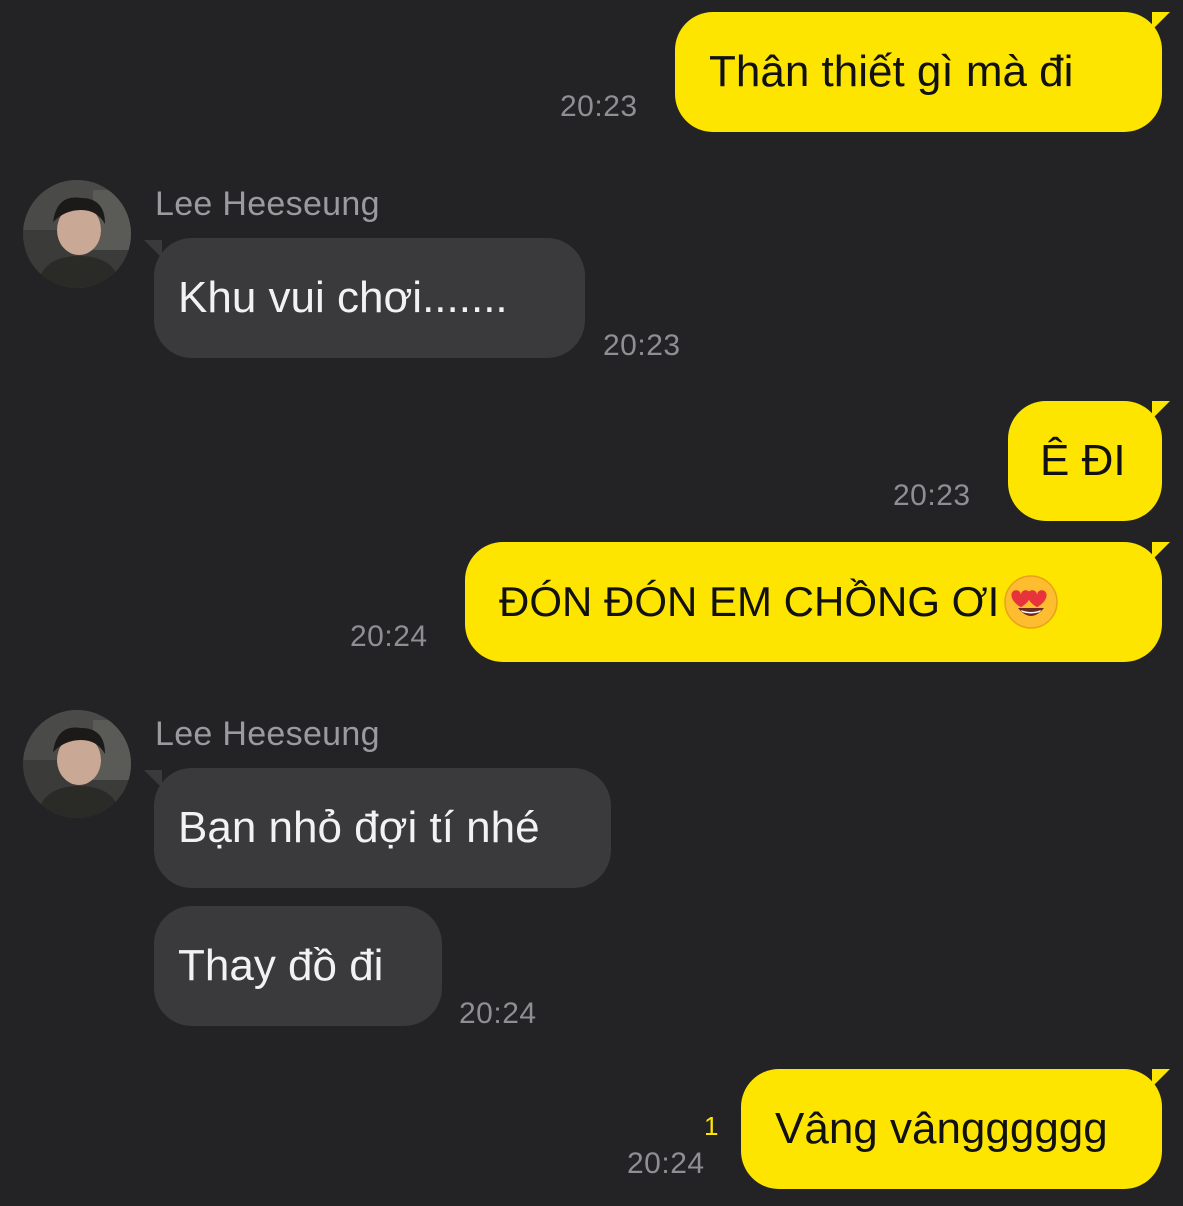  Describe the element at coordinates (1031, 602) in the screenshot. I see `heart-eyes-emoji-icon` at that location.